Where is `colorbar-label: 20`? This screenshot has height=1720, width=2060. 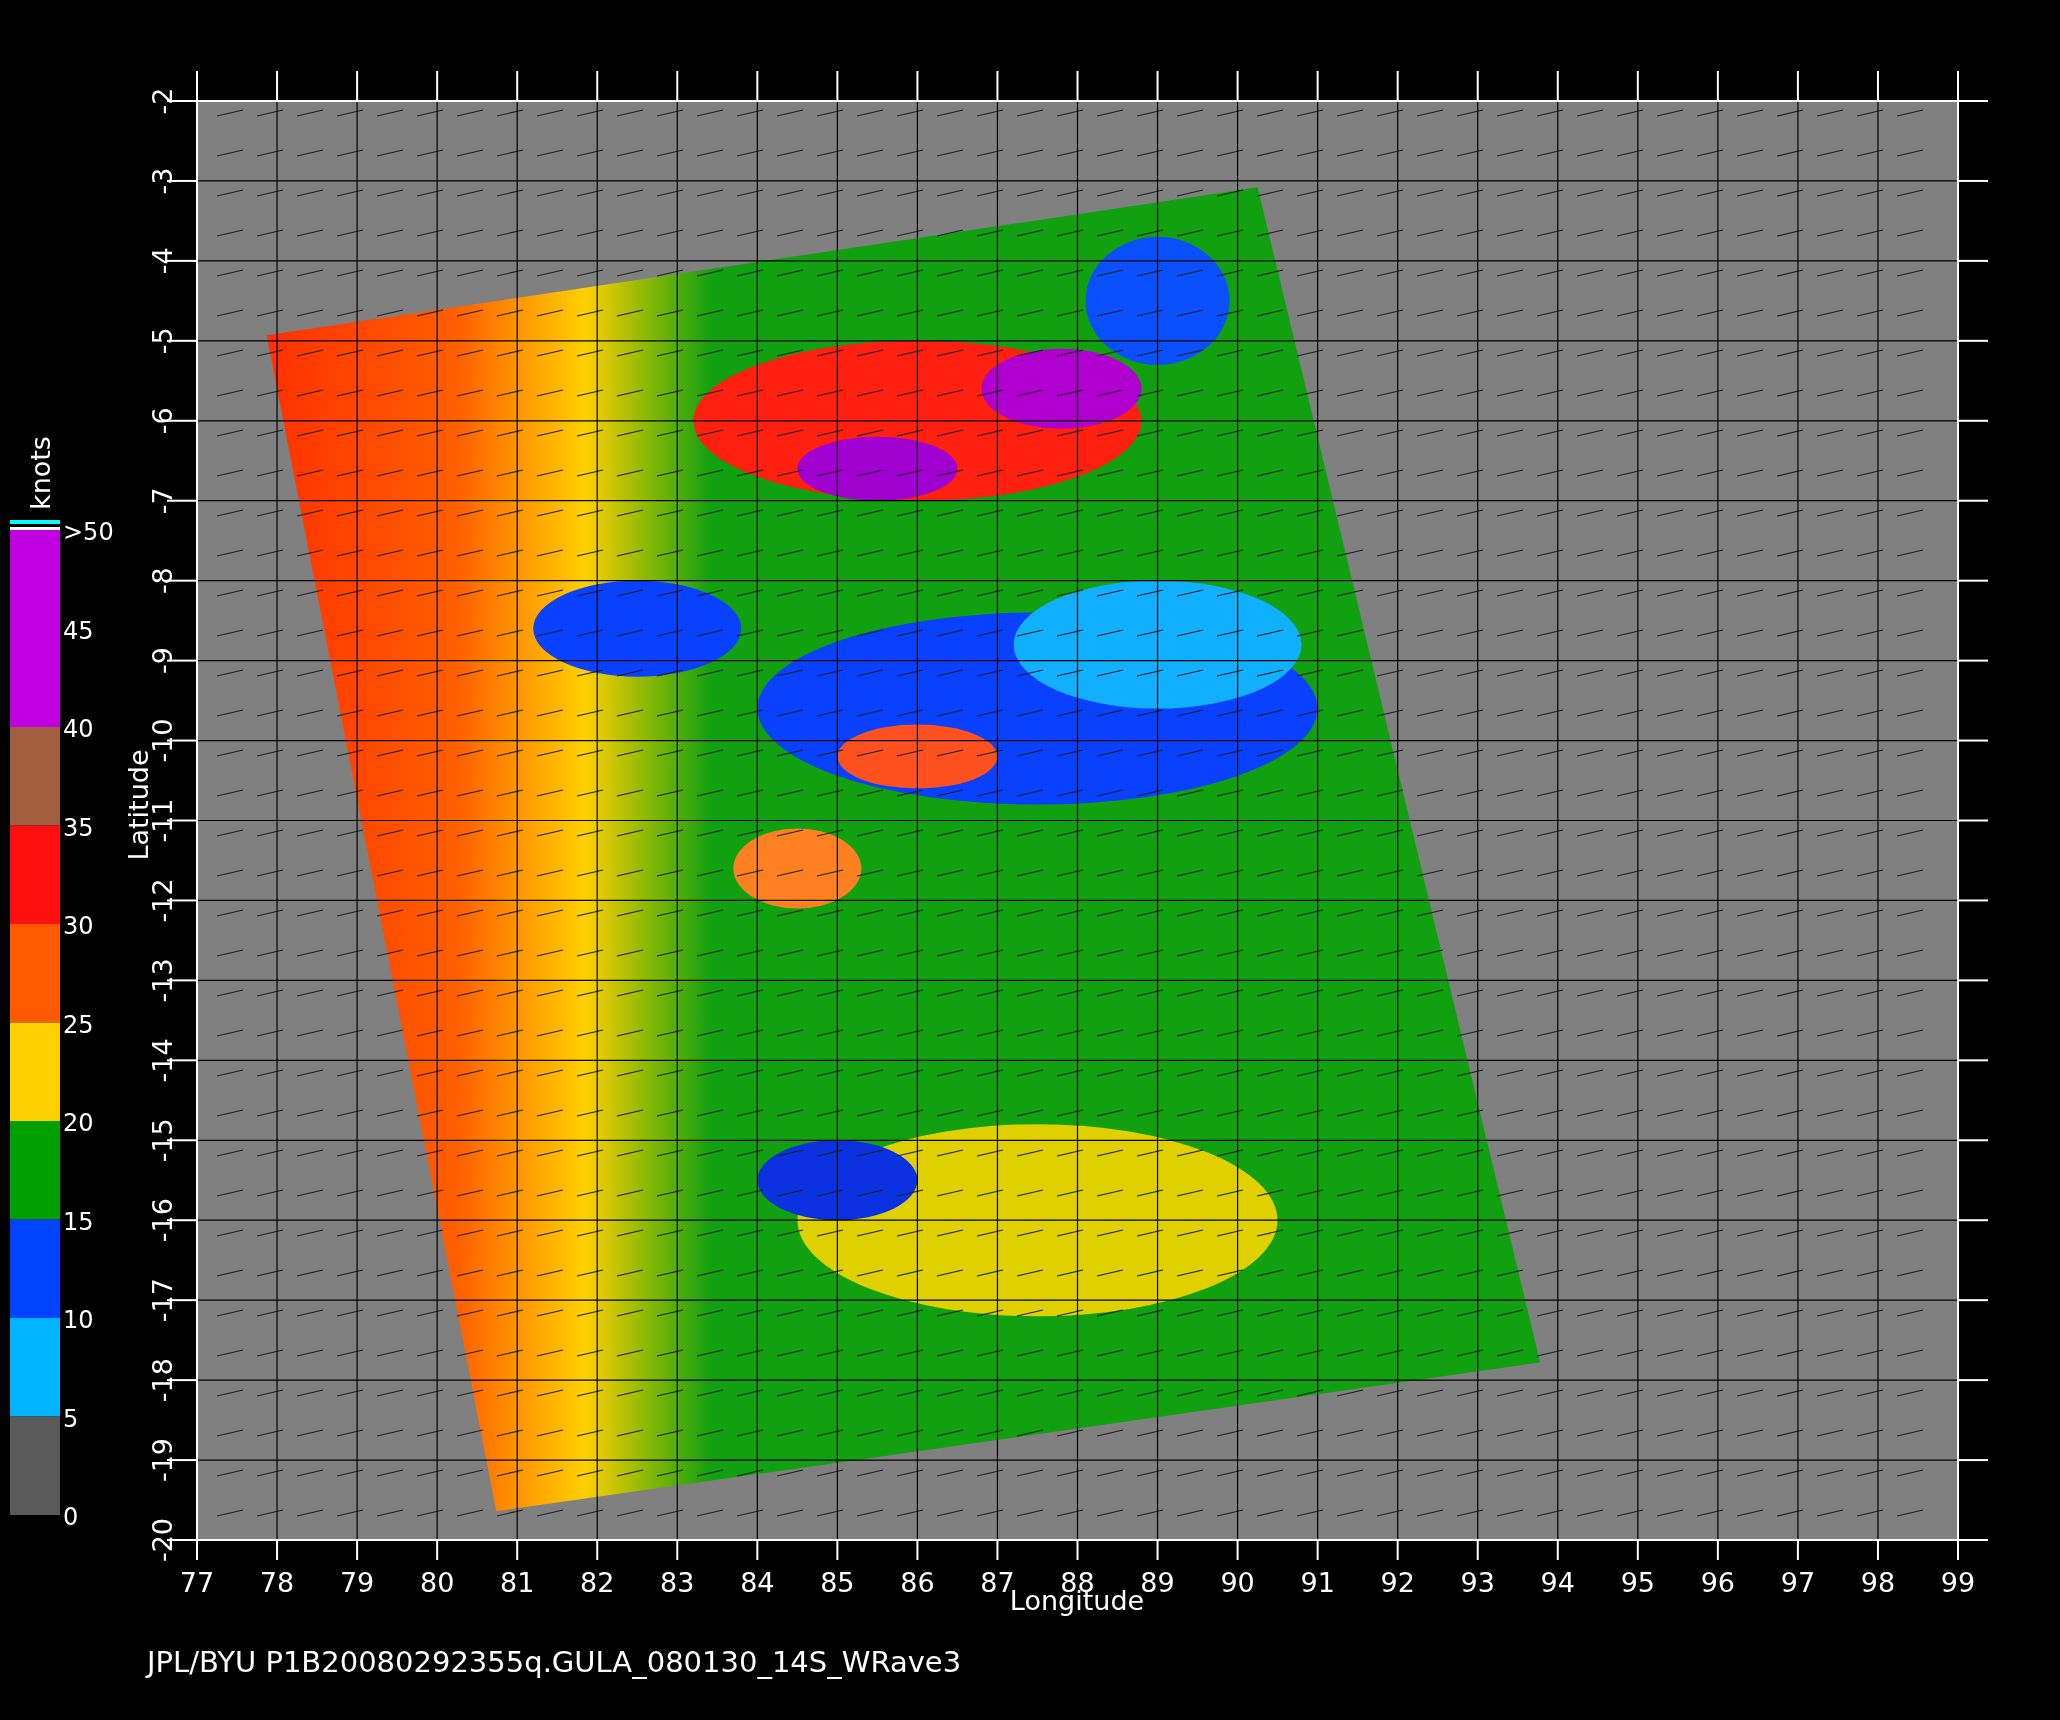
colorbar-label: 20 is located at coordinates (78, 1123).